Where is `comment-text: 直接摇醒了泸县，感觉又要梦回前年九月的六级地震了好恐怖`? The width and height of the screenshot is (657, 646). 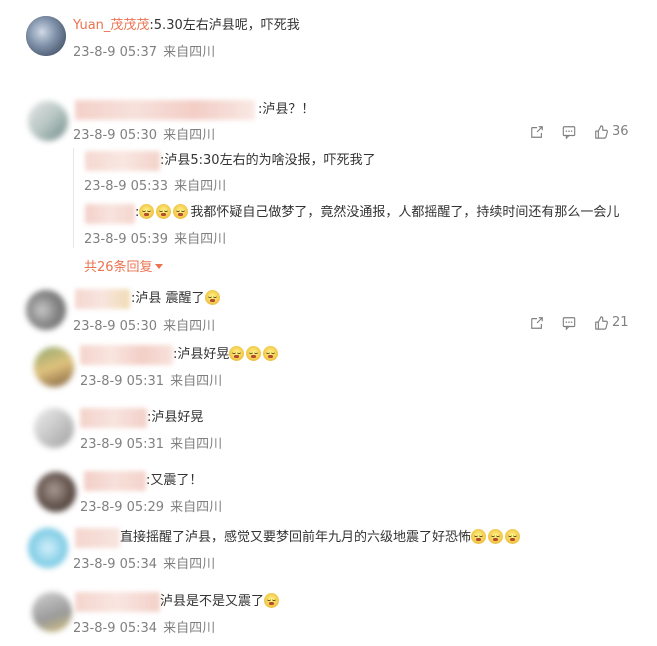
comment-text: 直接摇醒了泸县，感觉又要梦回前年九月的六级地震了好恐怖 is located at coordinates (296, 537).